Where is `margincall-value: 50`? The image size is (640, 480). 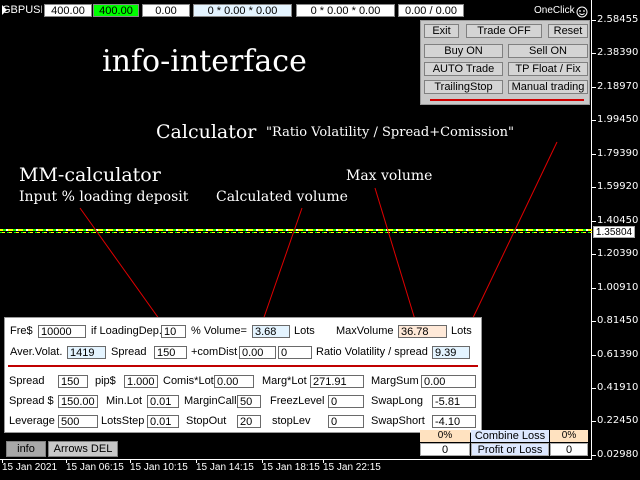 margincall-value: 50 is located at coordinates (249, 401).